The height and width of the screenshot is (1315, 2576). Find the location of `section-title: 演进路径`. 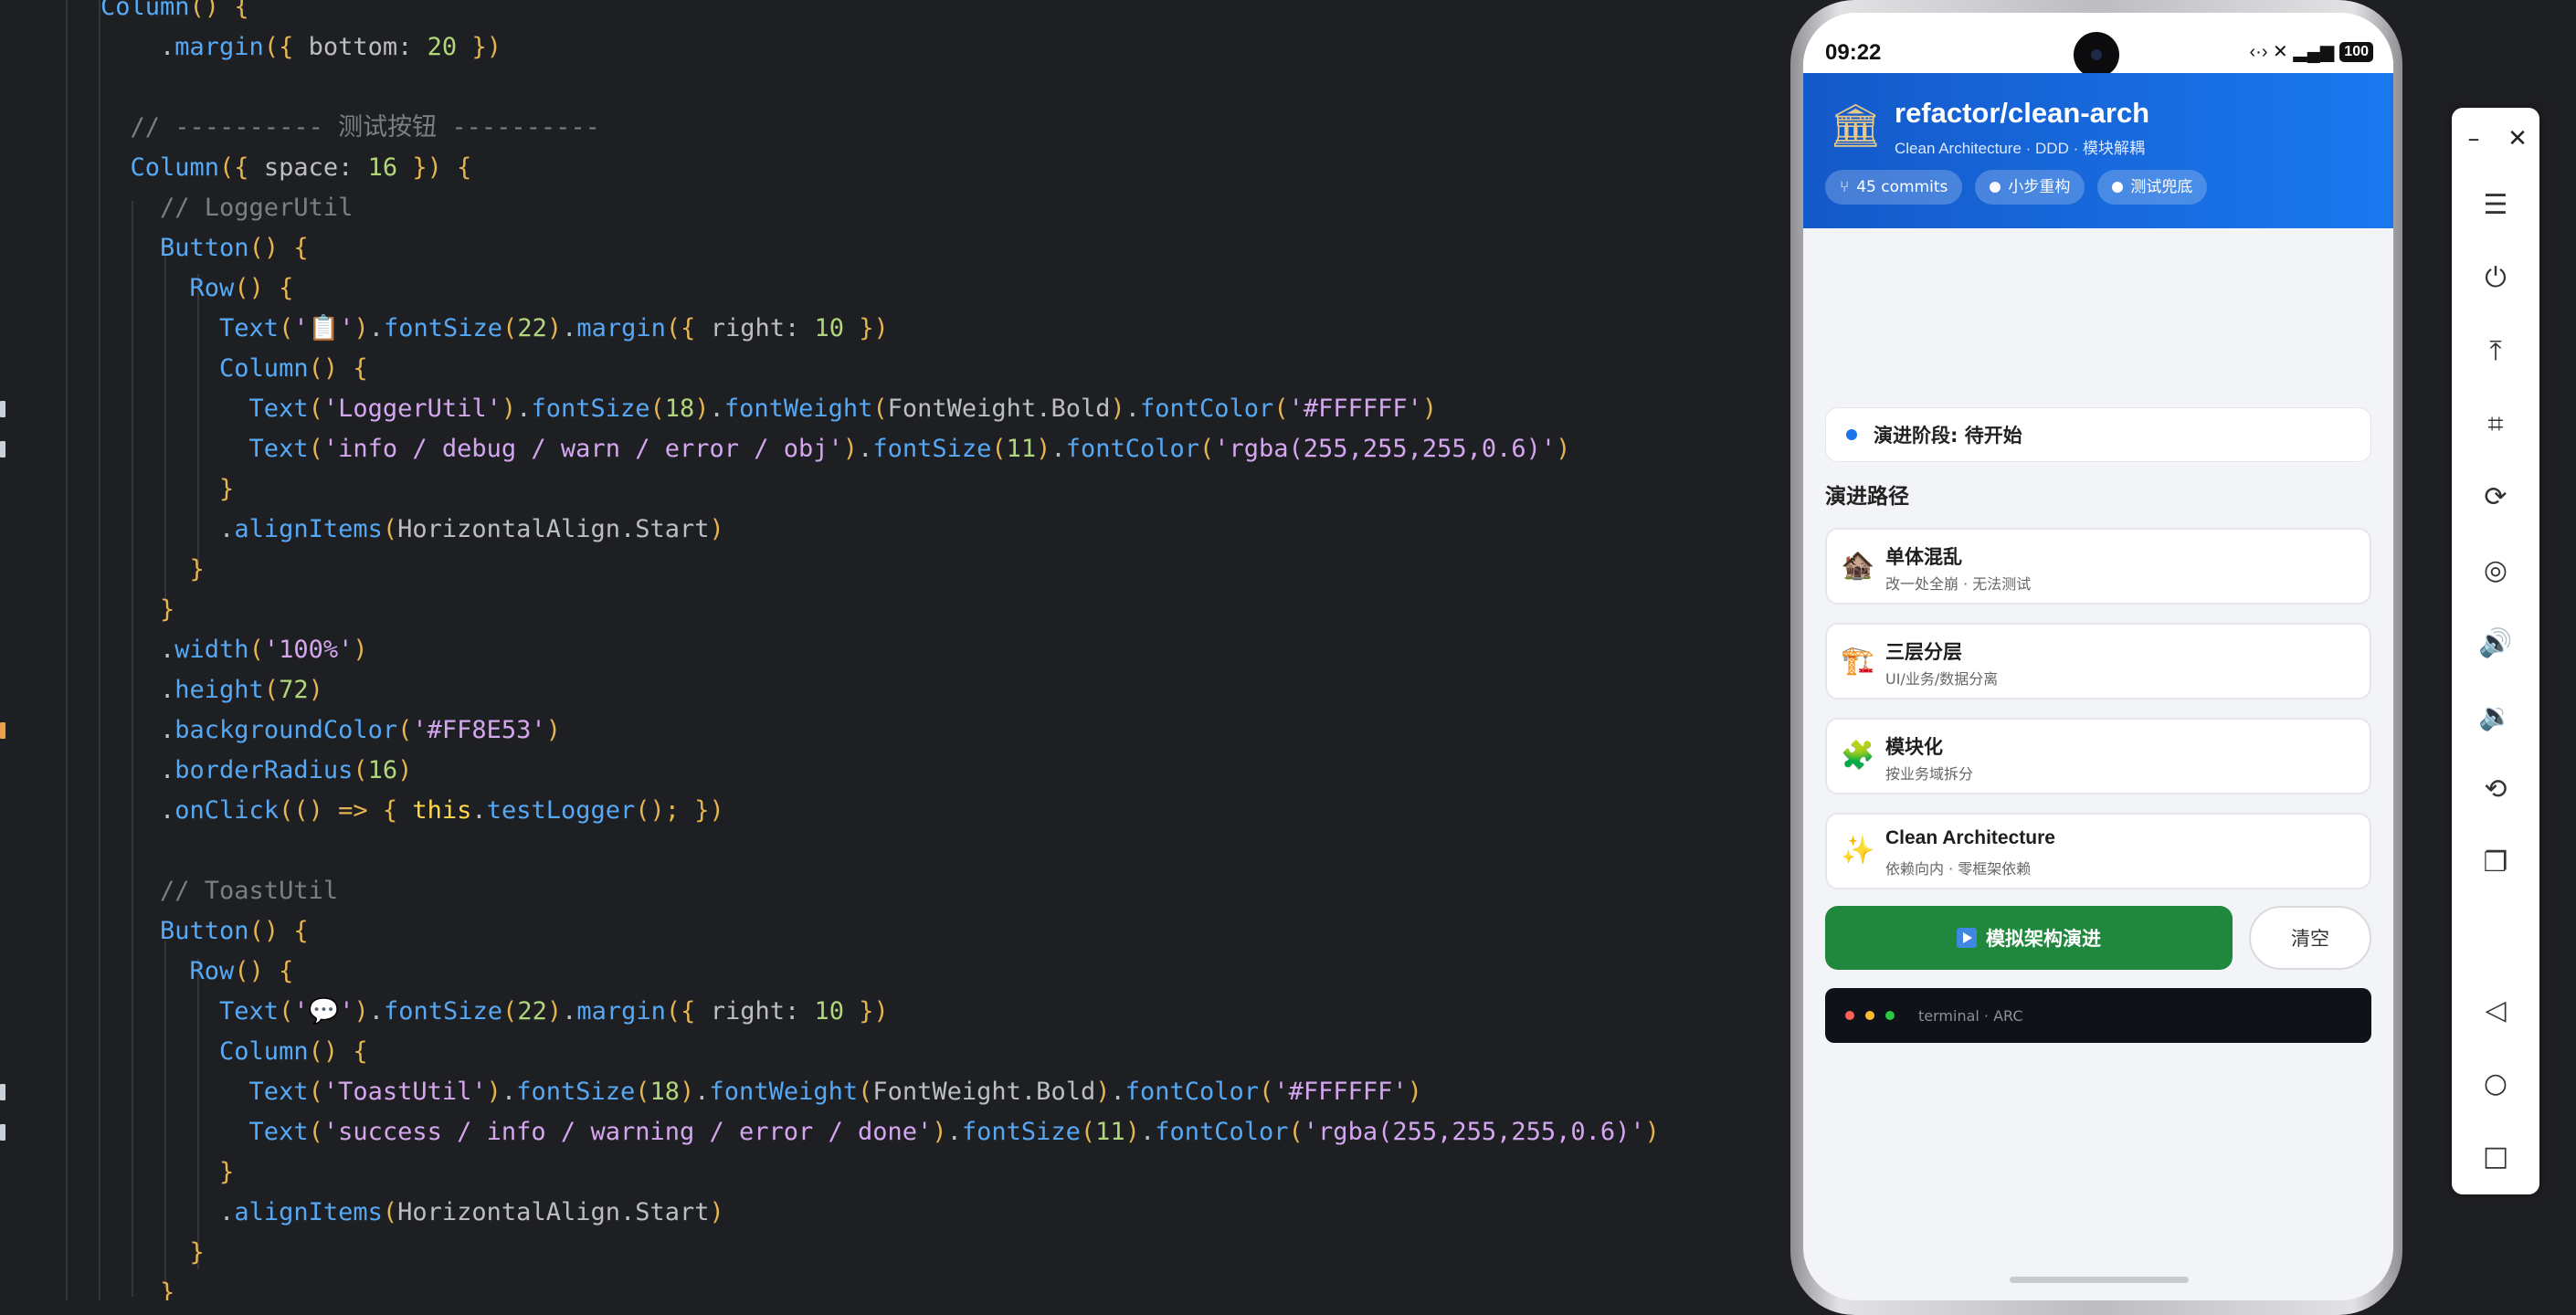

section-title: 演进路径 is located at coordinates (1867, 497).